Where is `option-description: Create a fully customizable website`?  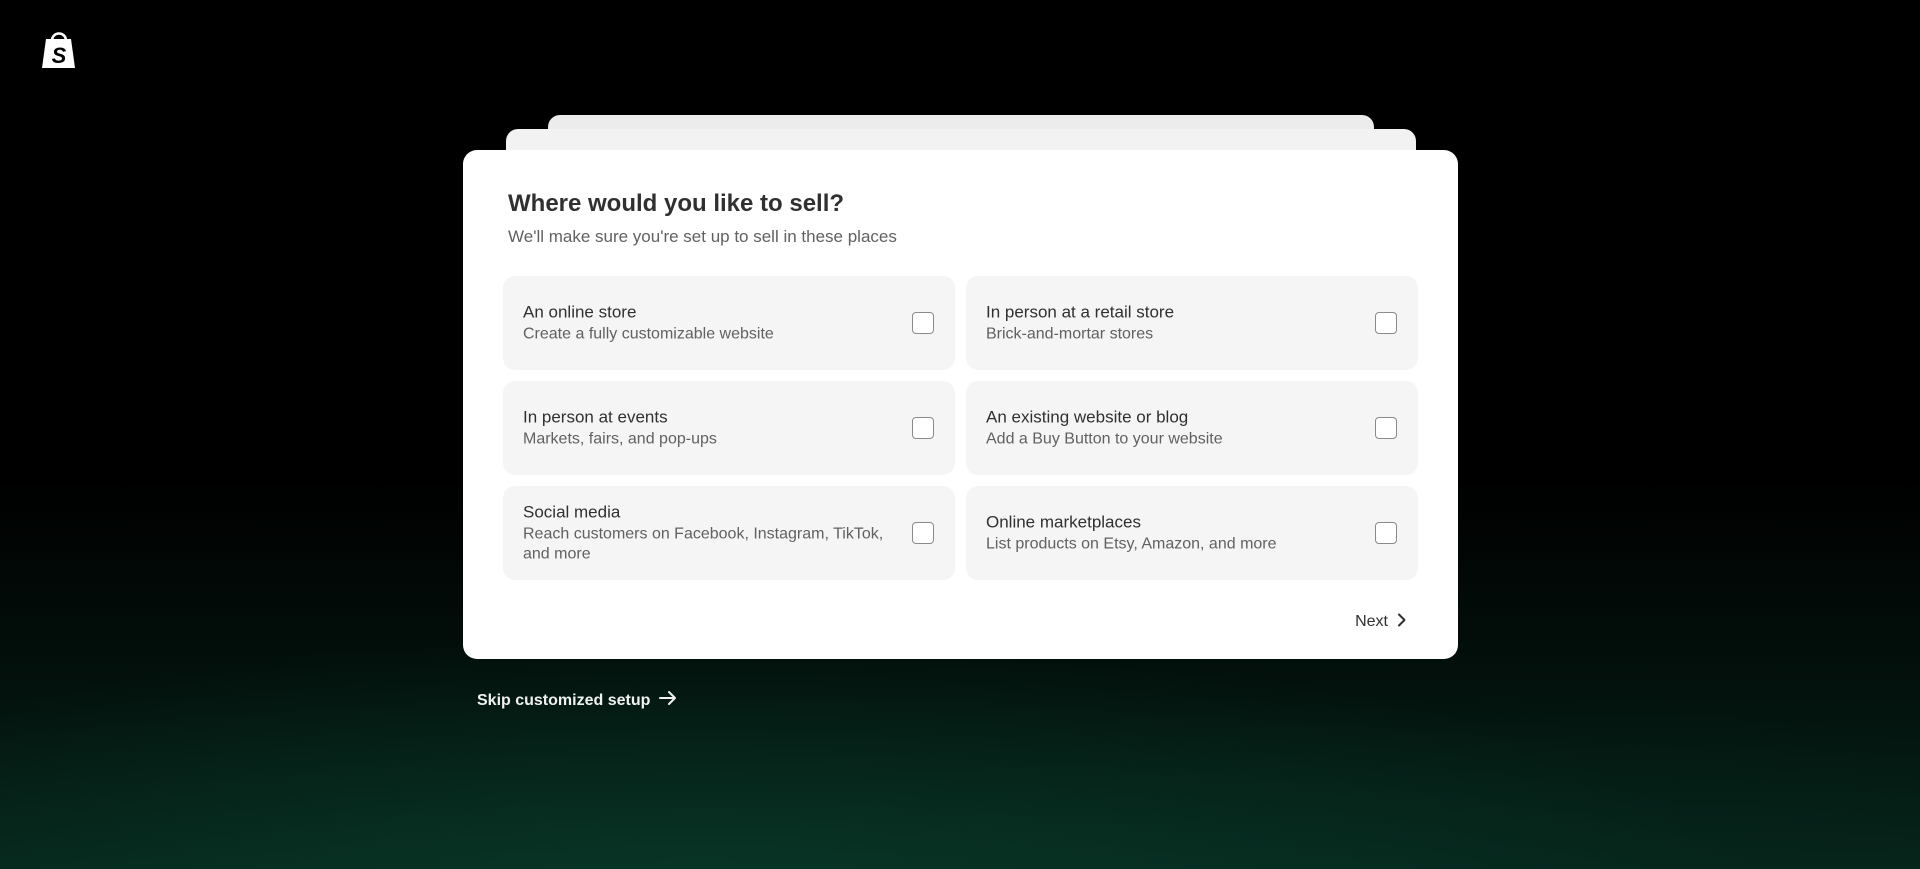 option-description: Create a fully customizable website is located at coordinates (648, 334).